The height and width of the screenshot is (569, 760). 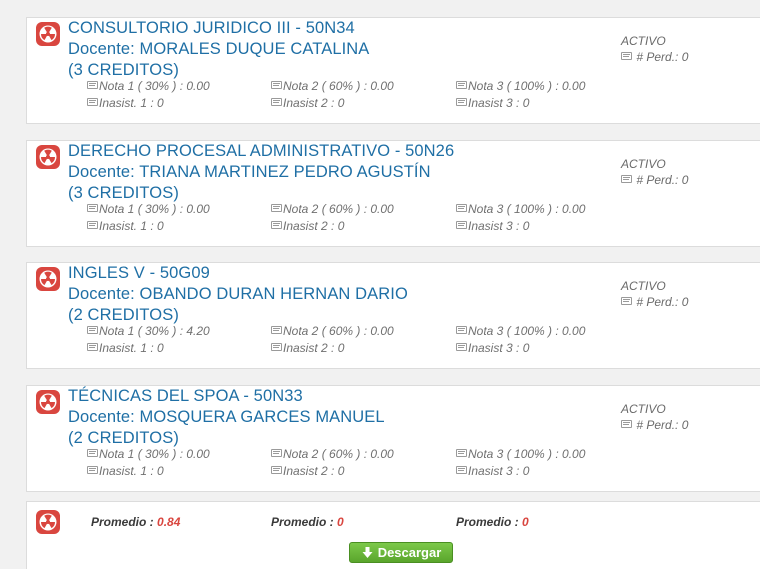 What do you see at coordinates (340, 522) in the screenshot?
I see `promedio-2-value: 0` at bounding box center [340, 522].